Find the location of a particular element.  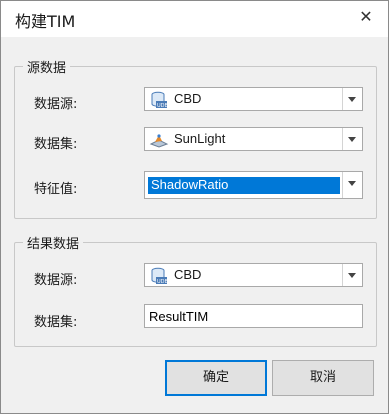

field-selected-value: ShadowRatio is located at coordinates (244, 185).